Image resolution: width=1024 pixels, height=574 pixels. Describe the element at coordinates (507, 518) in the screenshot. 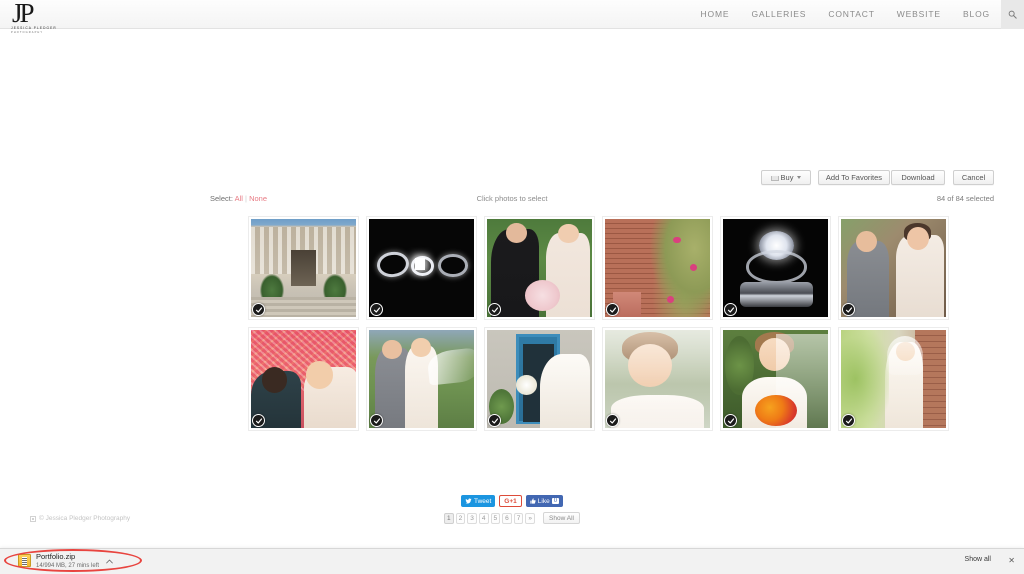

I see `page-button-6: 6` at that location.